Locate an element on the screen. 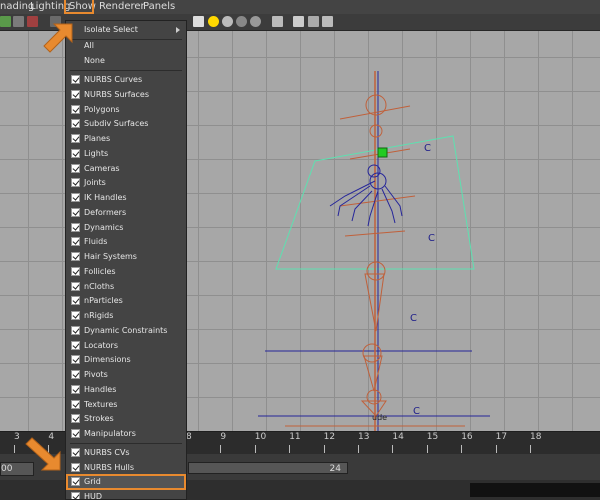  menu-item-nparticles: nParticles is located at coordinates (126, 301).